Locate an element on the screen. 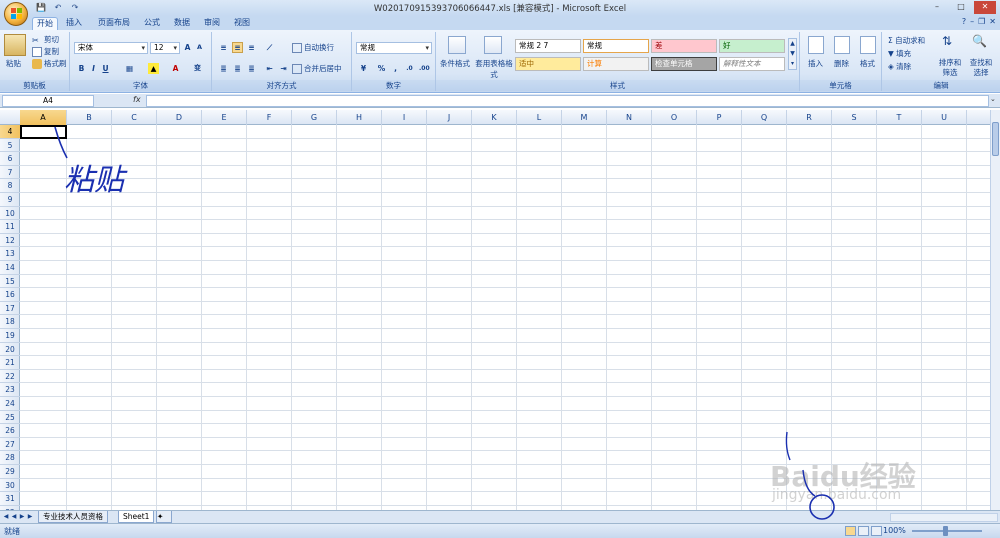 The width and height of the screenshot is (1000, 538). borders-icon: ▦ is located at coordinates (129, 68).